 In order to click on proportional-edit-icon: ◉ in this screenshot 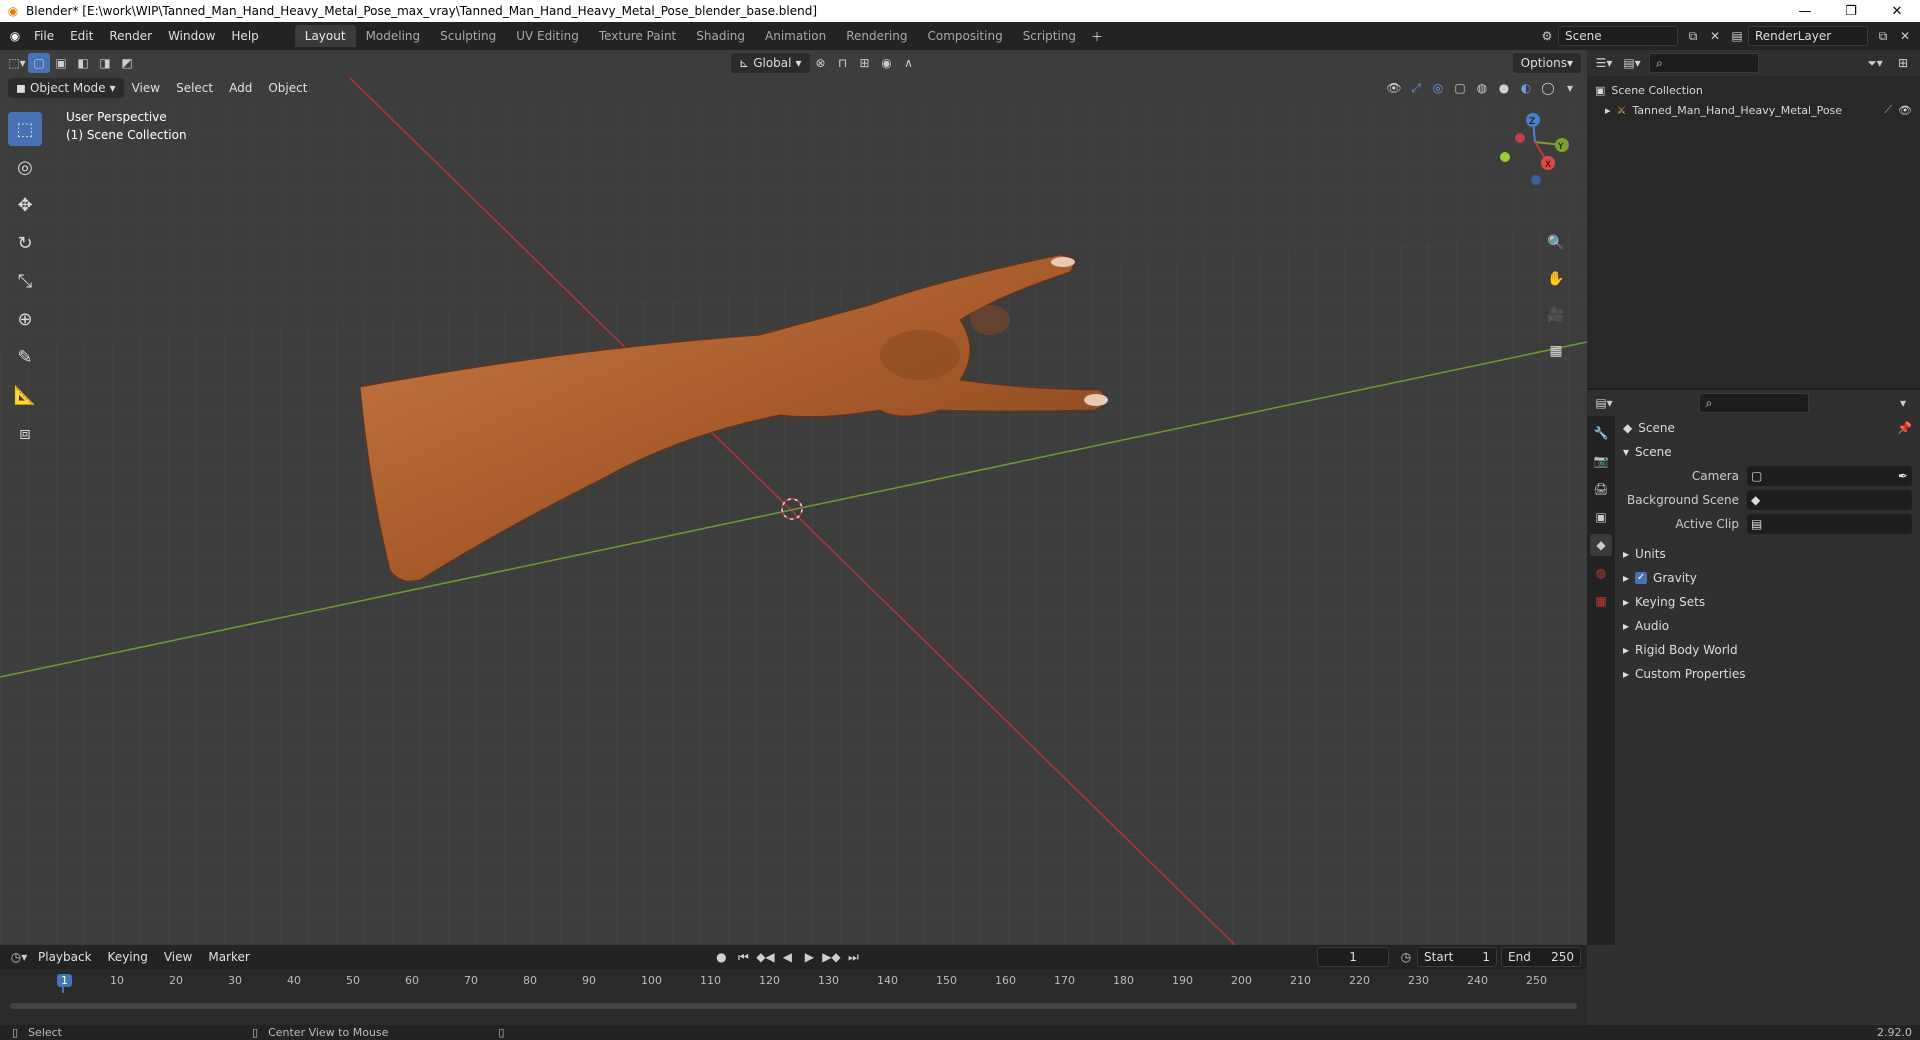, I will do `click(887, 63)`.